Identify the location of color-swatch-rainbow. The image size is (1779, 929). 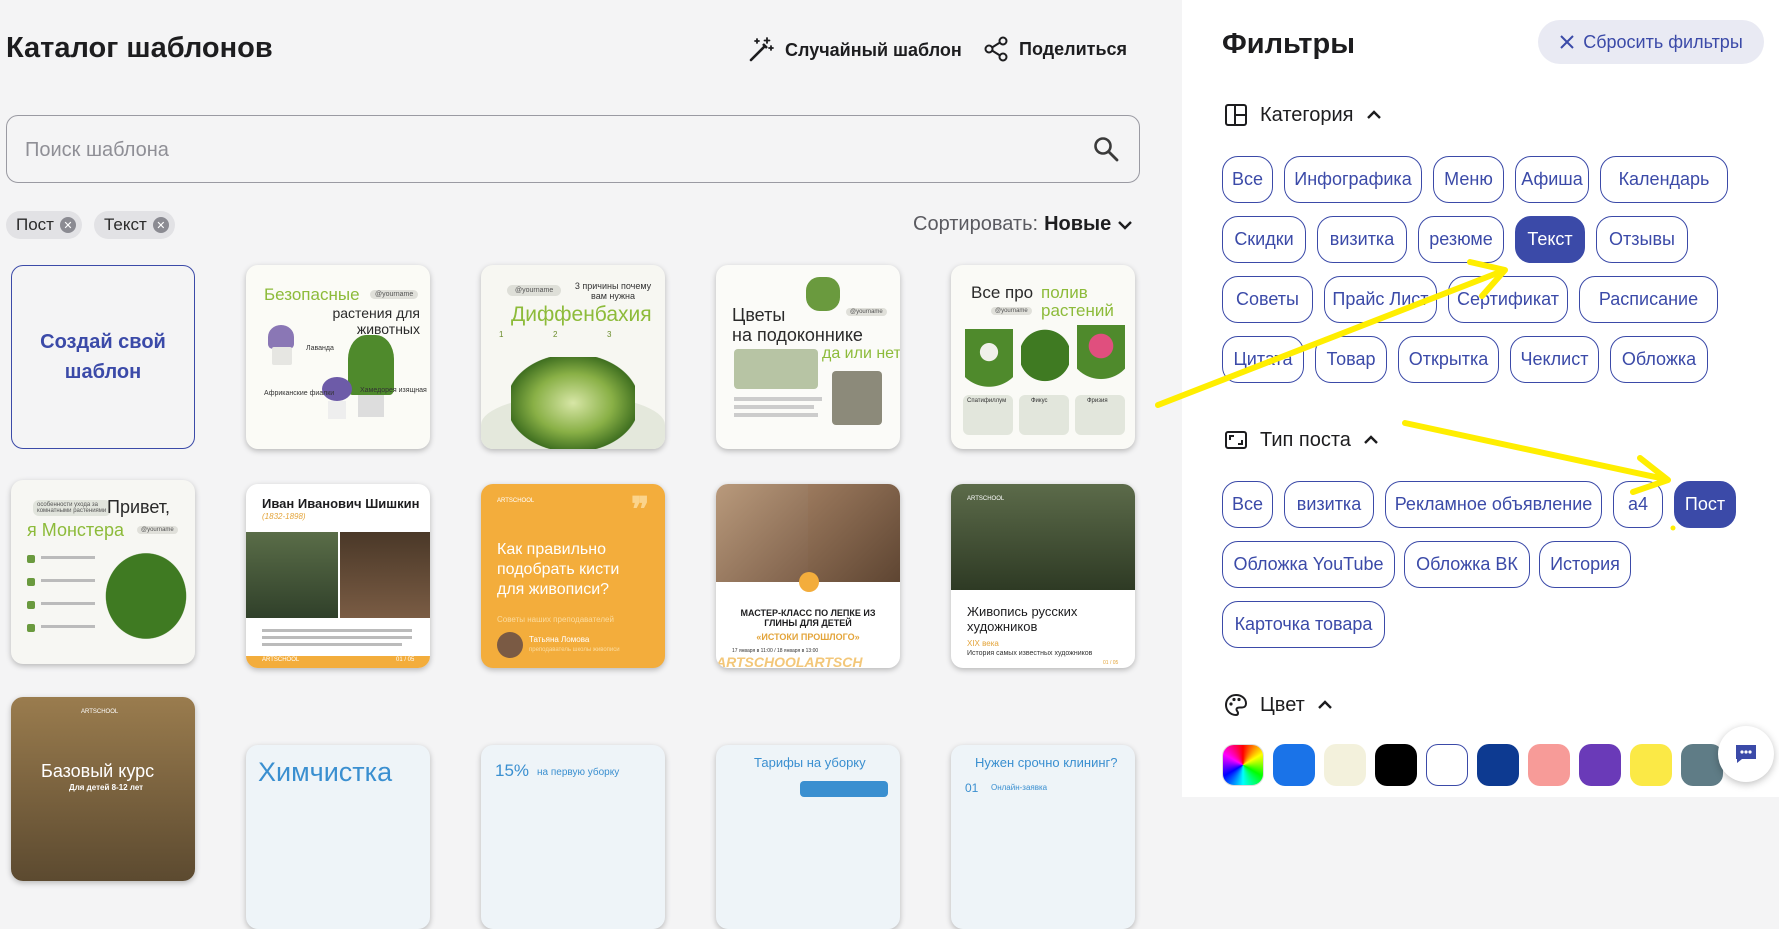
(1243, 765).